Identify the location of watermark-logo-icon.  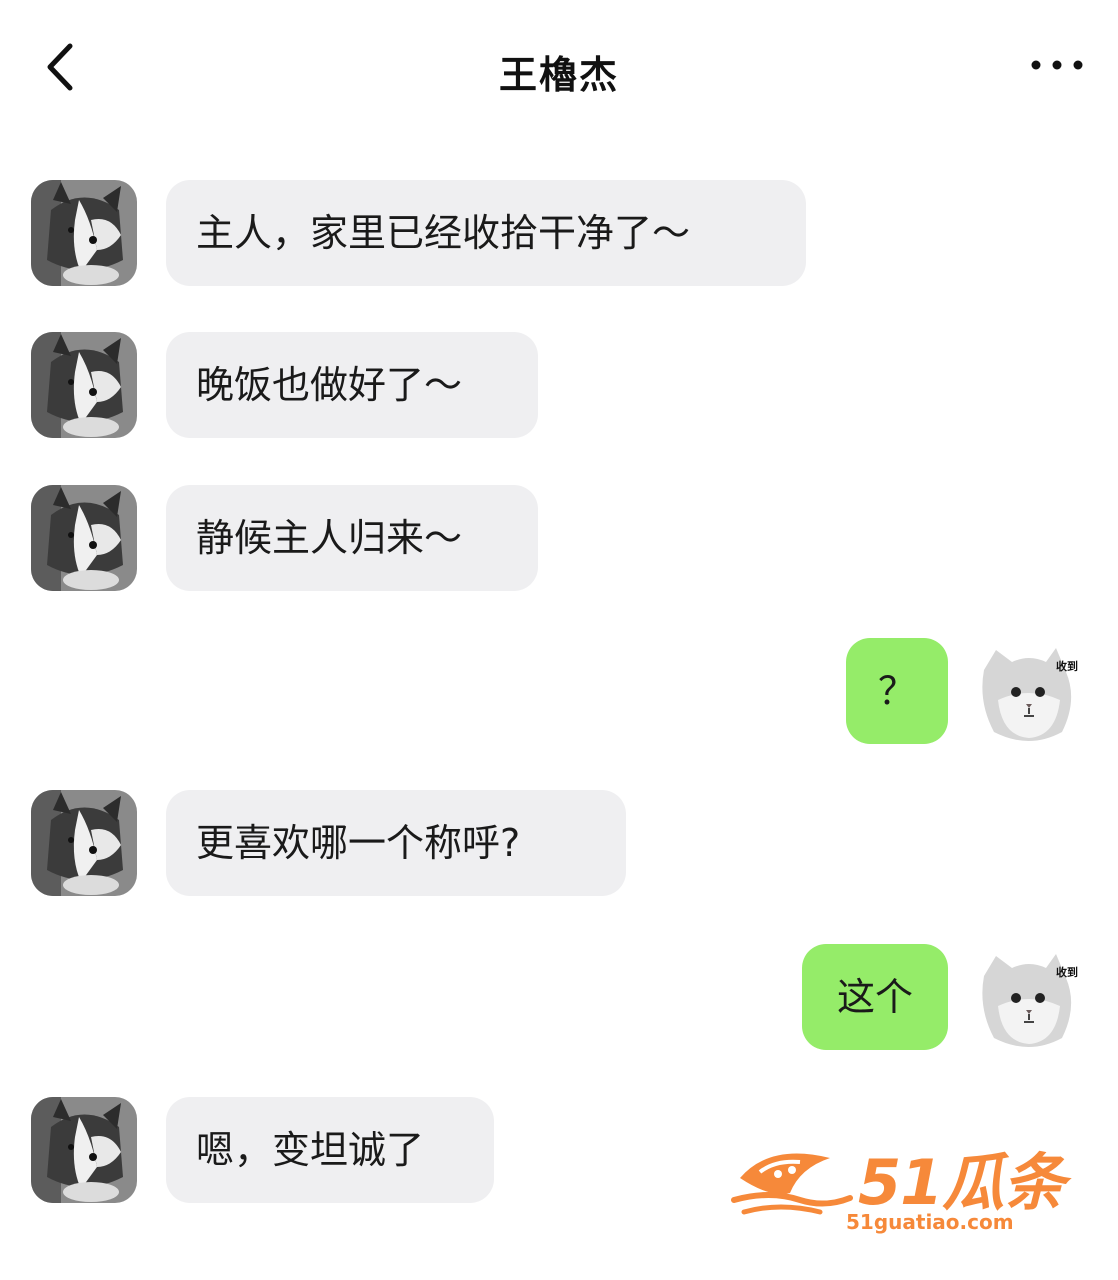
(792, 1184).